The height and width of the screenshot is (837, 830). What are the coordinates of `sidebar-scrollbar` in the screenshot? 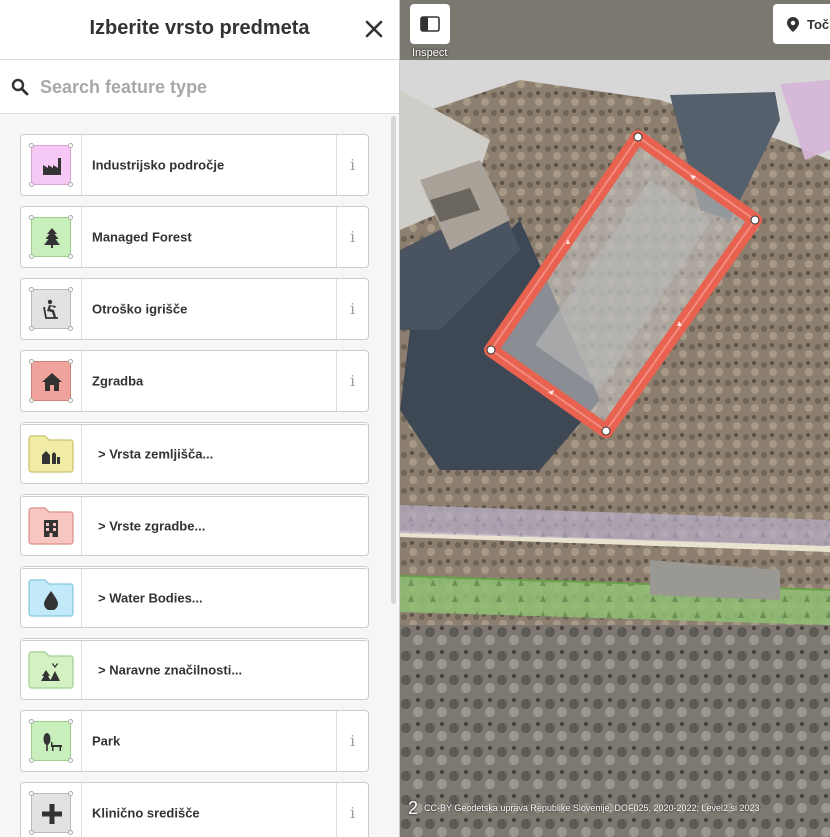 It's located at (393, 360).